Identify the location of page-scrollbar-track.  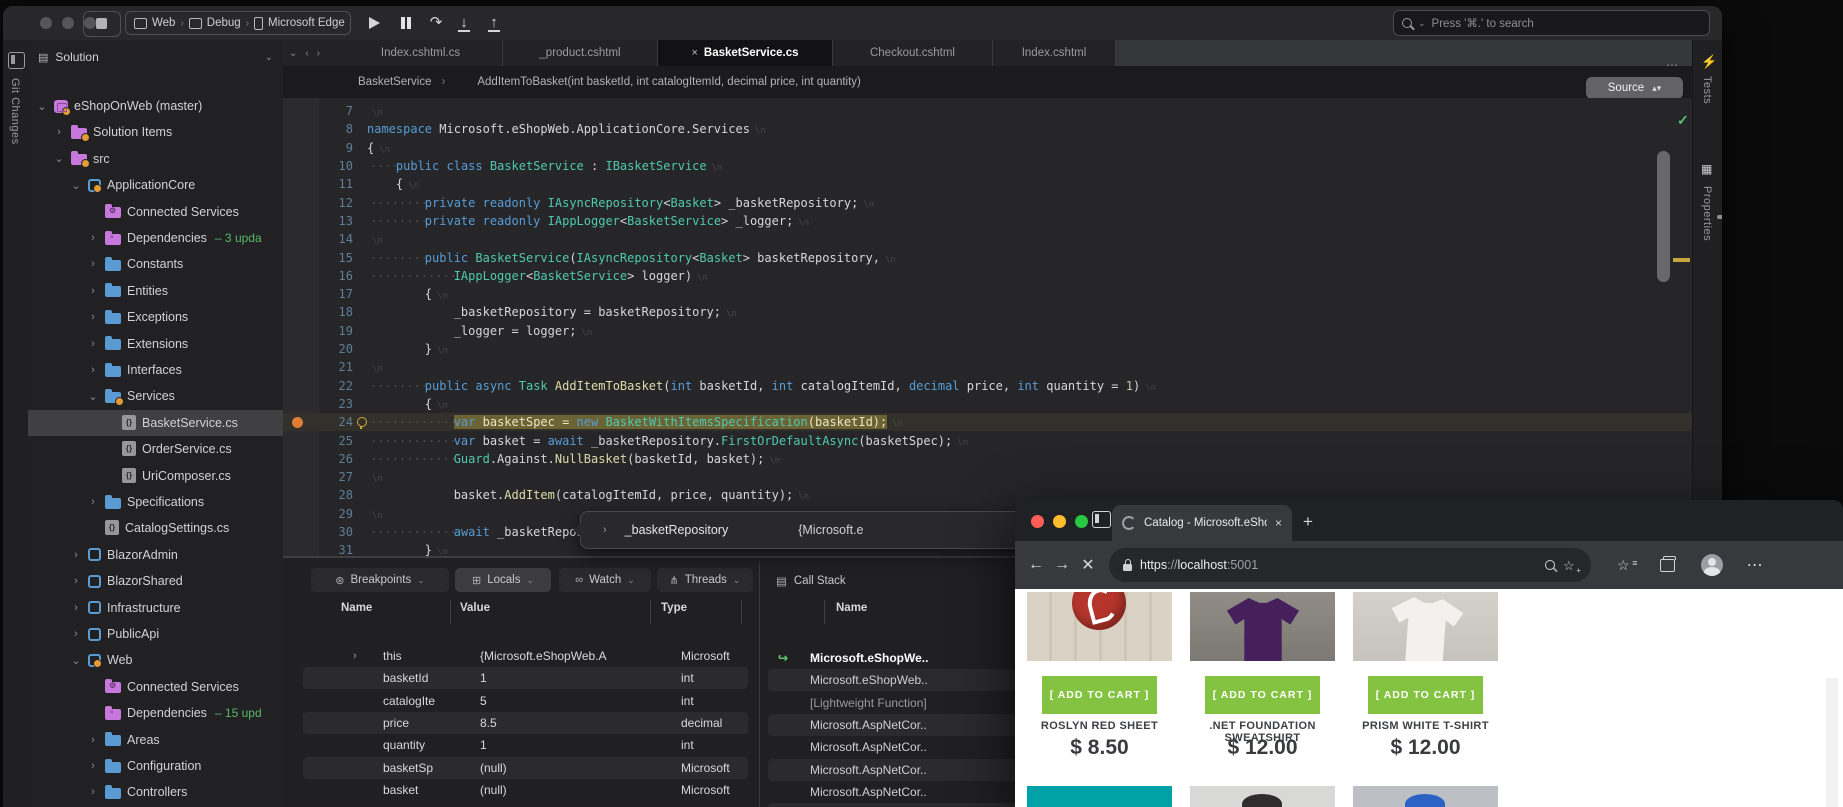
(1832, 742).